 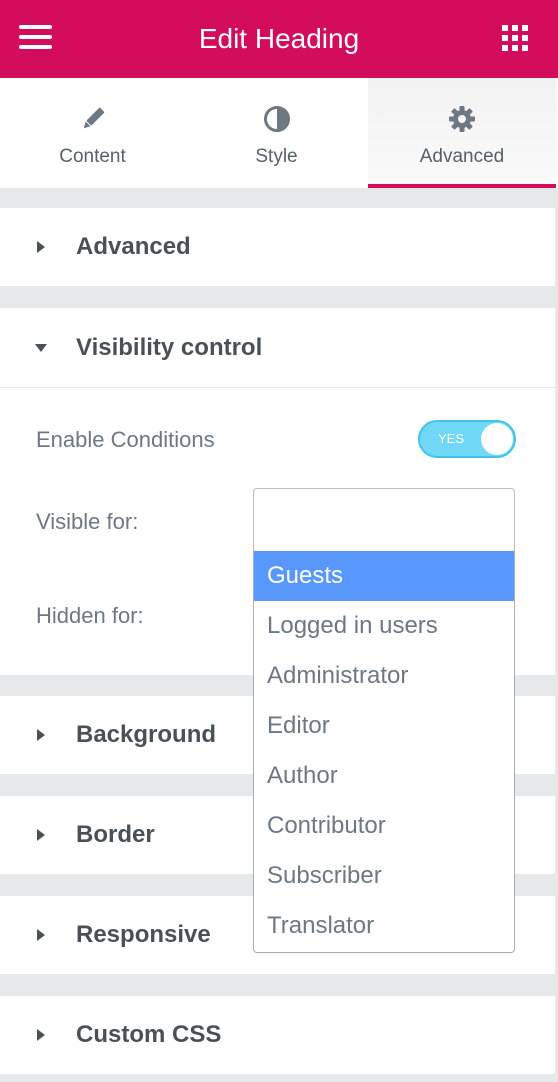 I want to click on section-custom-css-title: Custom CSS, so click(x=149, y=1034).